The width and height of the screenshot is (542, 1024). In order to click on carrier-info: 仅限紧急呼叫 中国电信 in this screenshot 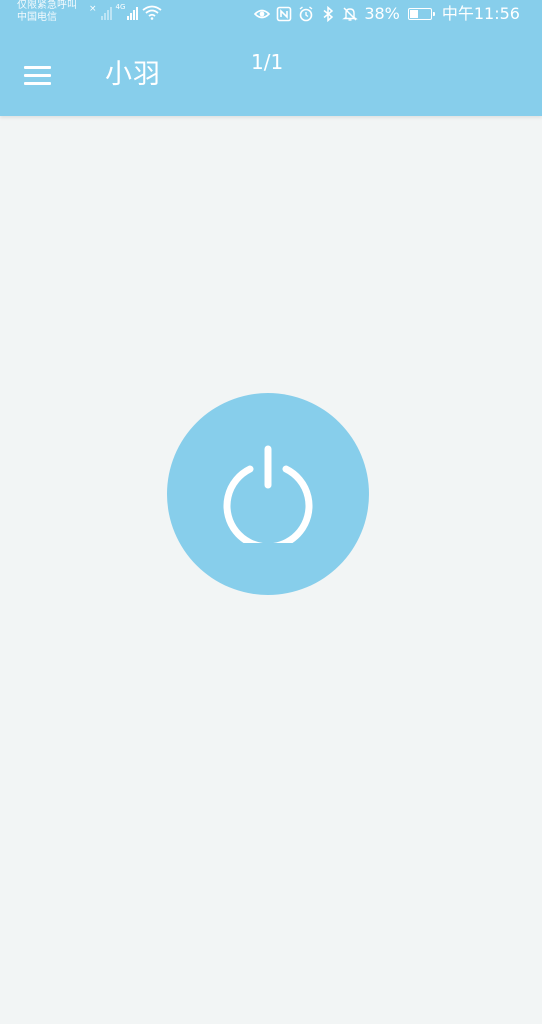, I will do `click(47, 12)`.